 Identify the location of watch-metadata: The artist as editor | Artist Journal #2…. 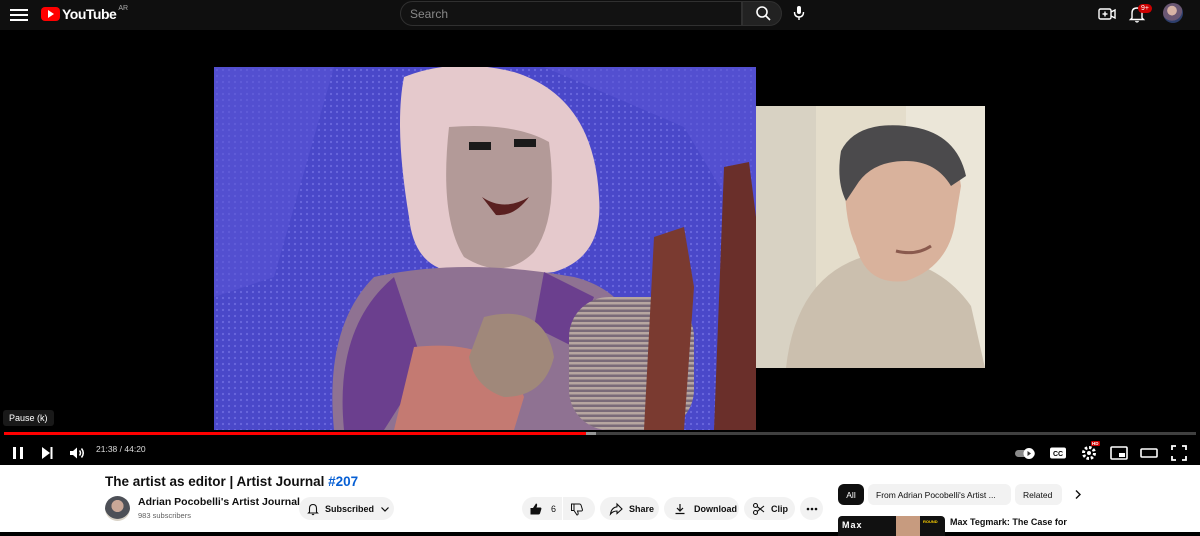
(600, 500).